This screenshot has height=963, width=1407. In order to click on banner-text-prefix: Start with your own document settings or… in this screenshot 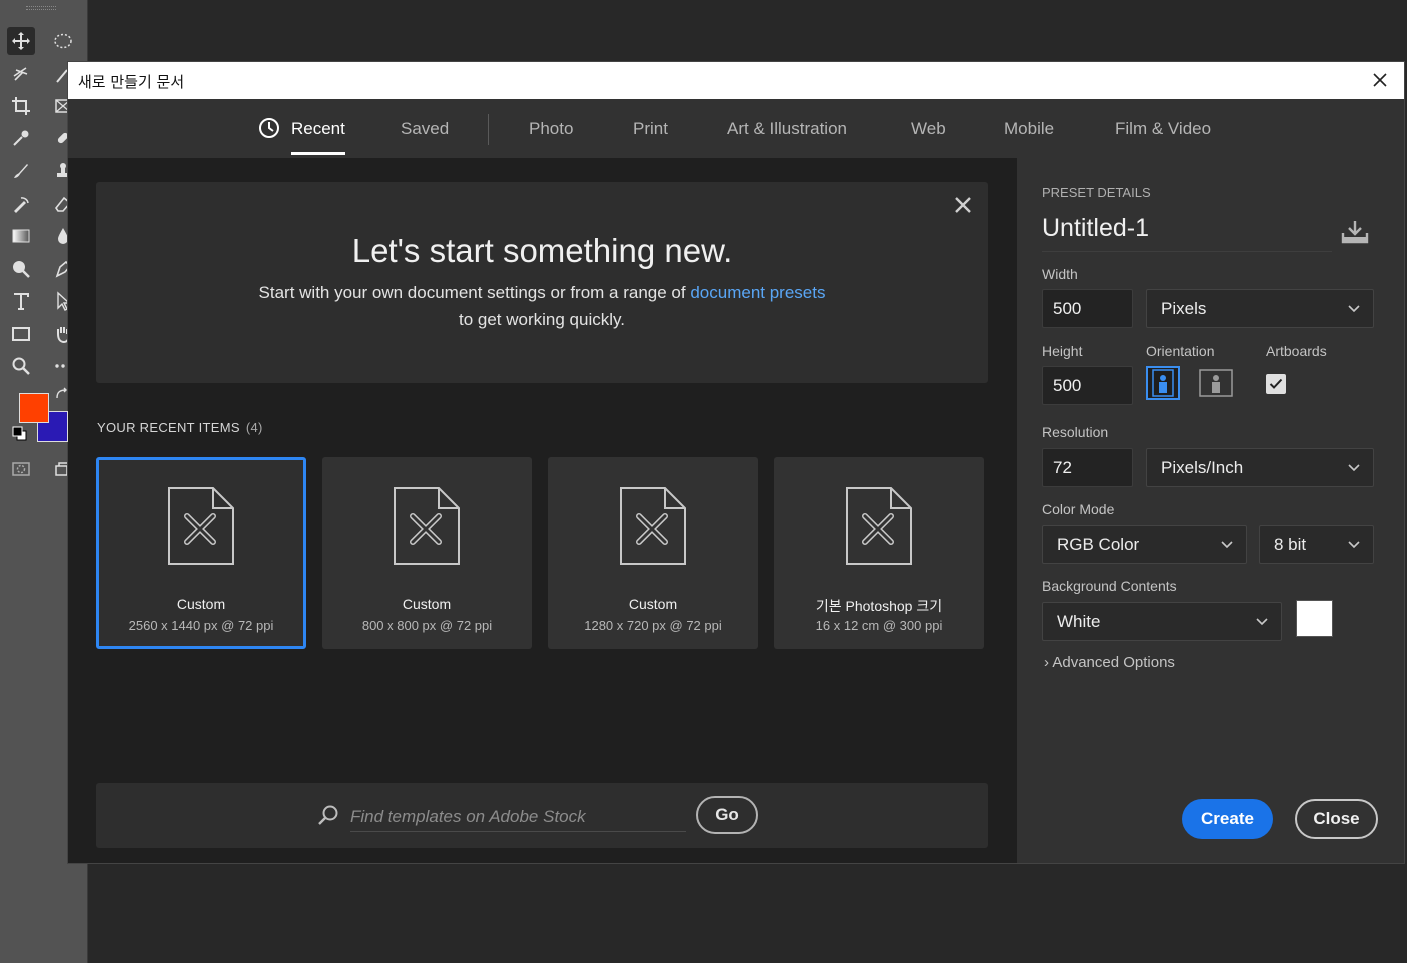, I will do `click(472, 292)`.